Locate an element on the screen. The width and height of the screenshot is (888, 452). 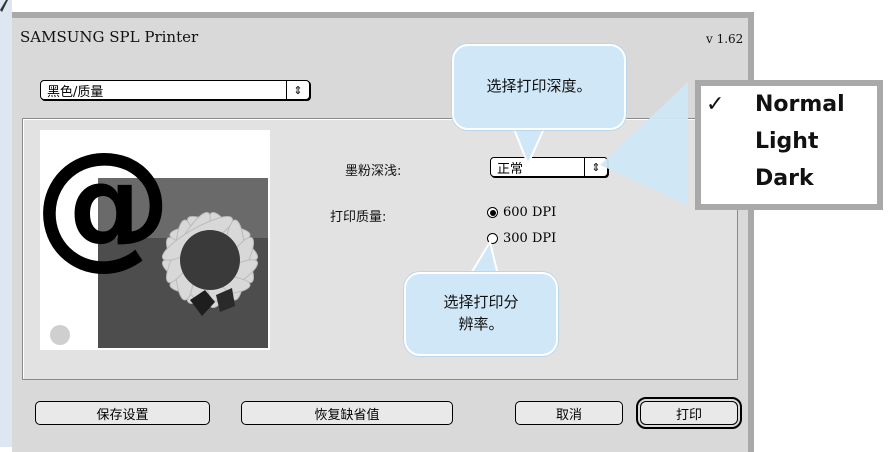
resolution-callout-line2: 辨率。 is located at coordinates (481, 324).